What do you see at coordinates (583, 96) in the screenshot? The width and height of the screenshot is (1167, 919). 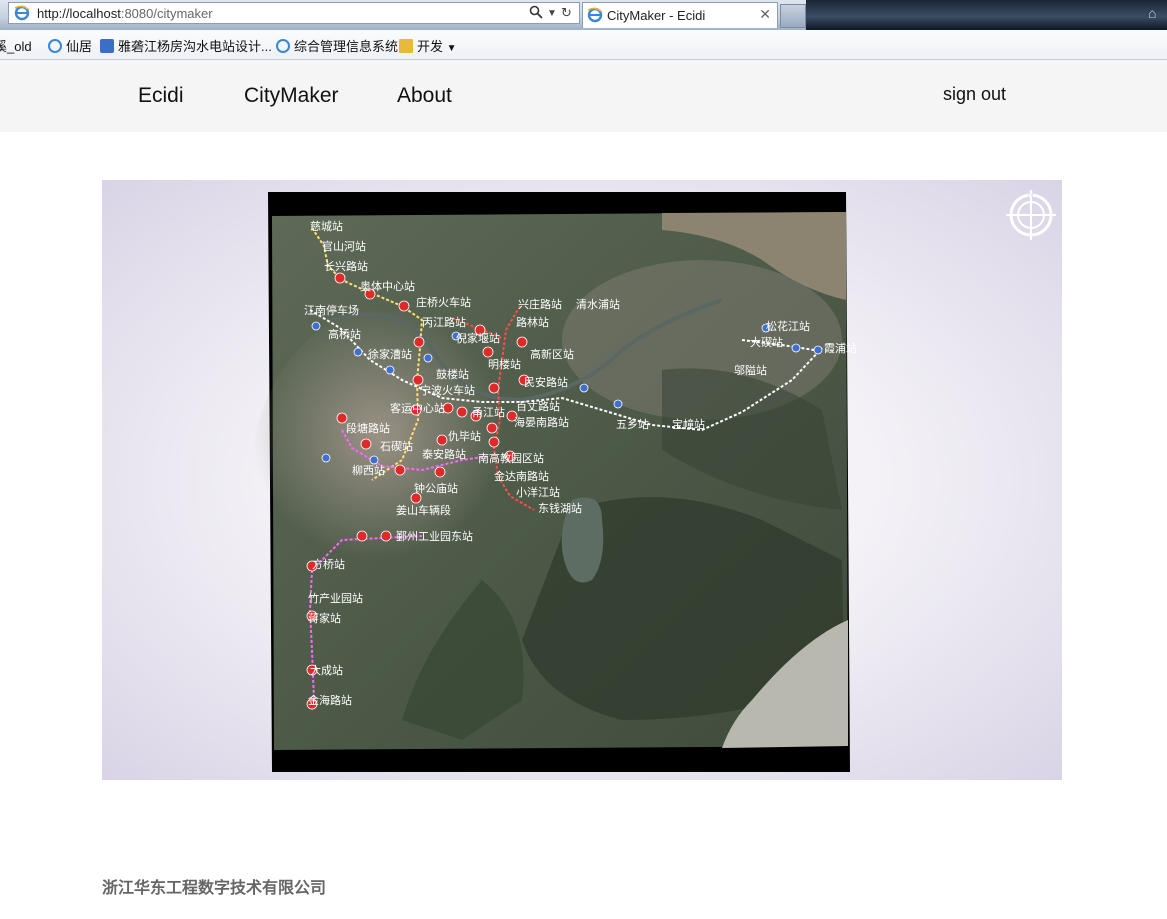 I see `site-navbar: Ecidi CityMaker About sign out` at bounding box center [583, 96].